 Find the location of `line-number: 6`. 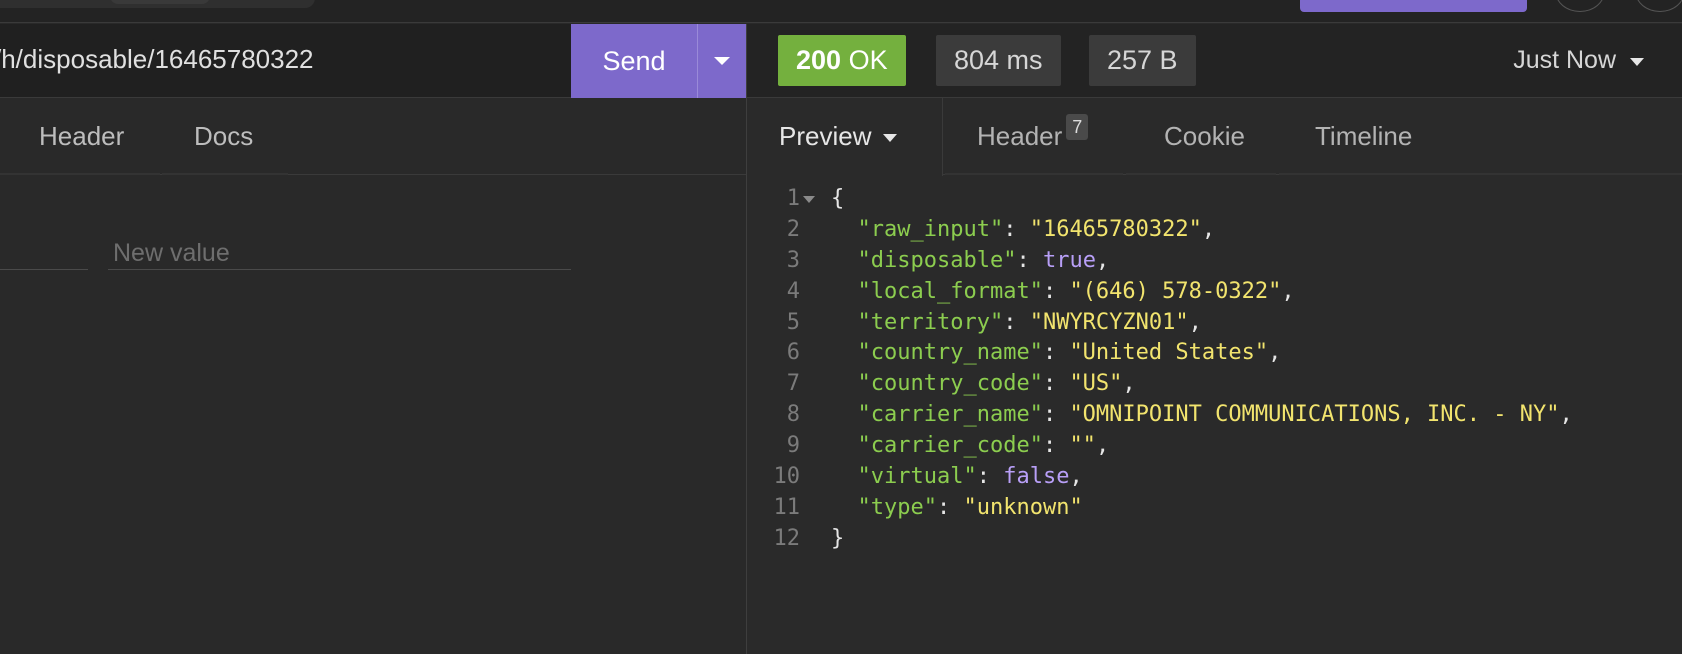

line-number: 6 is located at coordinates (793, 353).